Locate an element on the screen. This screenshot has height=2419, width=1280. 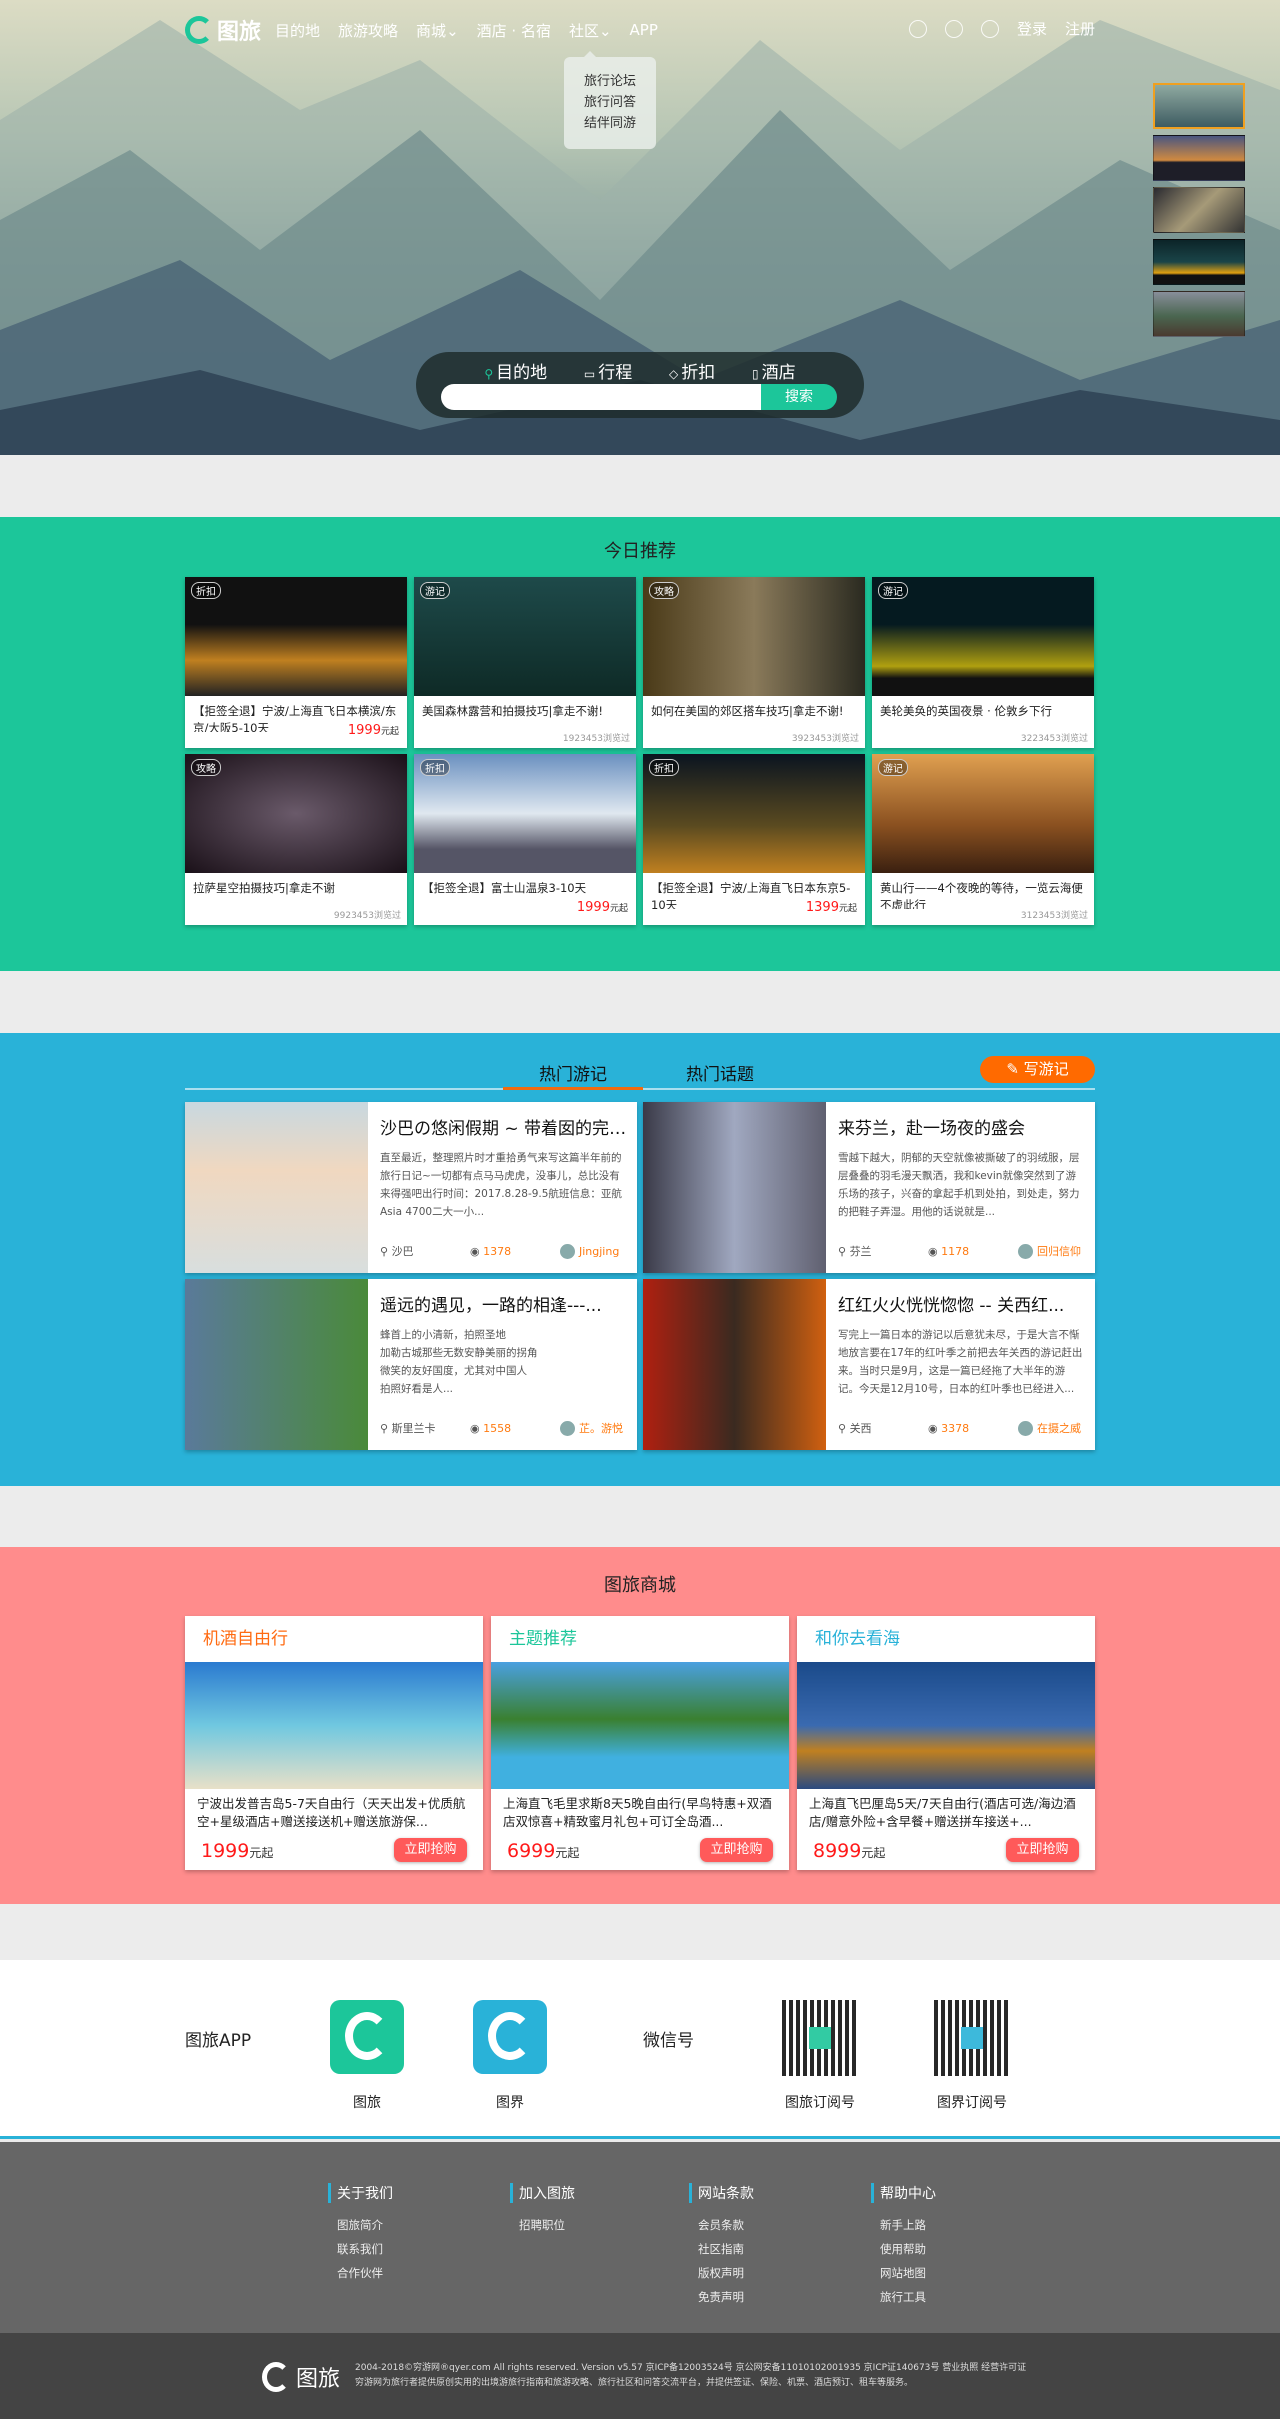
card-views: 9923453浏览过 is located at coordinates (367, 916).